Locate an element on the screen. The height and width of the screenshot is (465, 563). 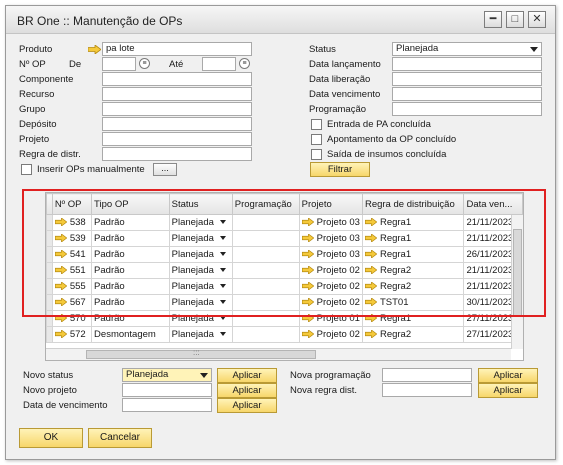
saida-insumos-checkbox is located at coordinates (316, 154).